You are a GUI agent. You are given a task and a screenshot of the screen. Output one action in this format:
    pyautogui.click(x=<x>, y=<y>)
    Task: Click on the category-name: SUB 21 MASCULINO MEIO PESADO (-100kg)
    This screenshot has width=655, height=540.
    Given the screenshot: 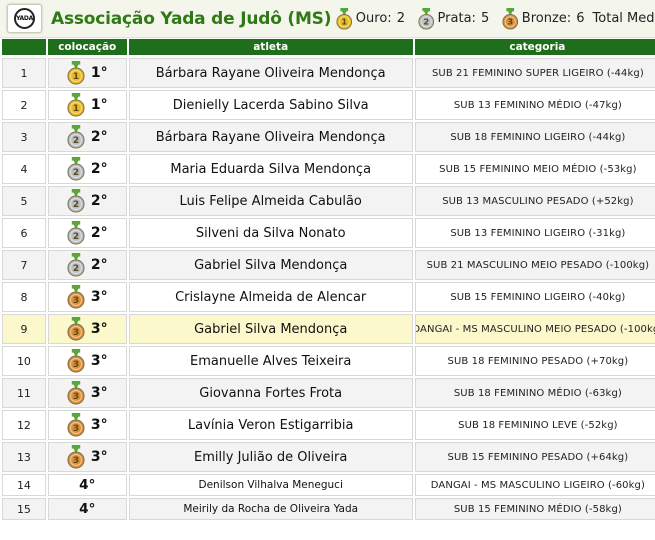 What is the action you would take?
    pyautogui.click(x=538, y=265)
    